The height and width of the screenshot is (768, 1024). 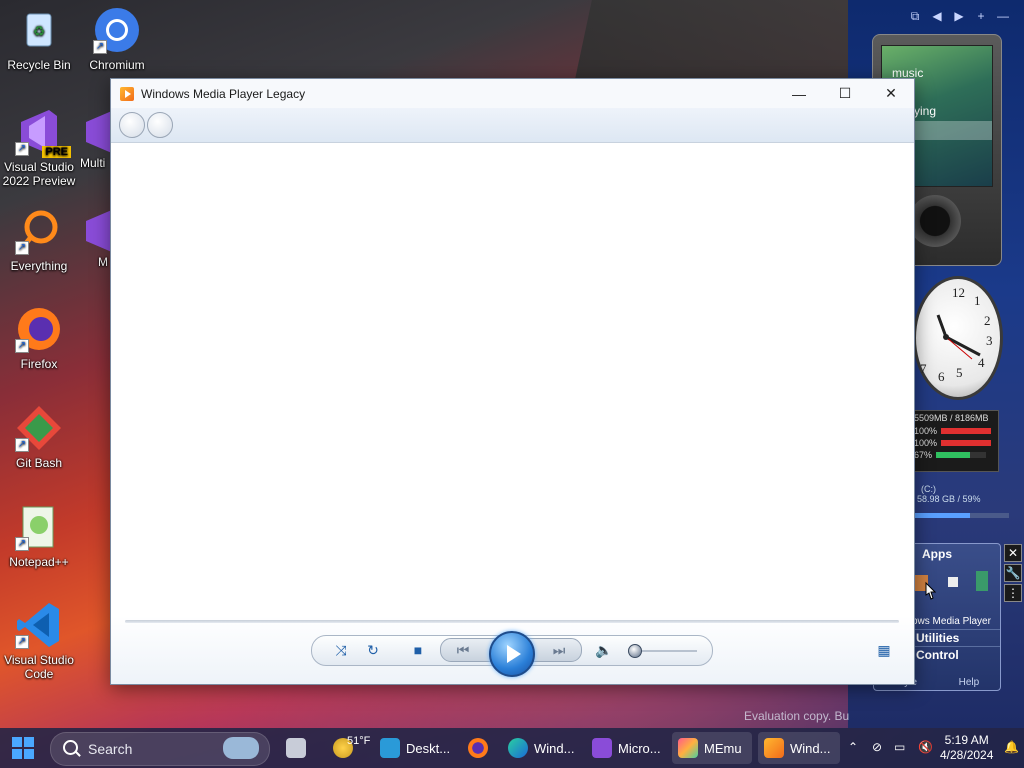 What do you see at coordinates (559, 650) in the screenshot?
I see `next-icon: ⏭` at bounding box center [559, 650].